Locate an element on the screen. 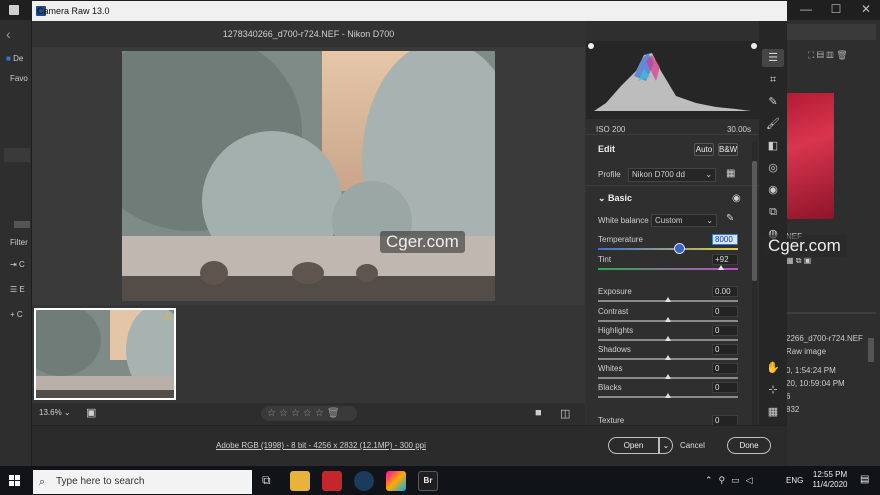 The height and width of the screenshot is (495, 880). filmstrip-toggle-icon: ▣ is located at coordinates (91, 412).